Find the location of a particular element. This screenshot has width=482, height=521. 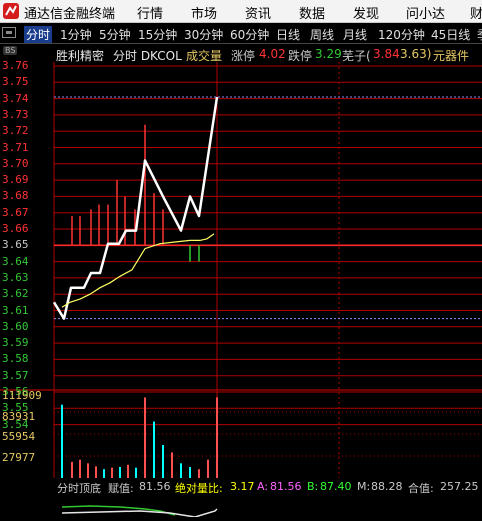

title-bar: 通达信金融终端 行情 市场 资讯 数据 发现 问小达 财 is located at coordinates (241, 11).